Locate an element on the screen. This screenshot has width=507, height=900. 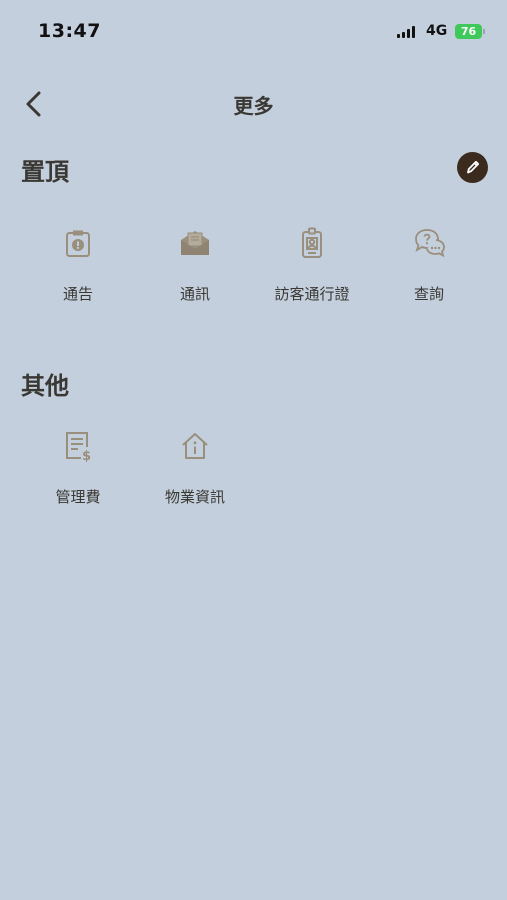
pinned-item-label: 查詢 is located at coordinates (428, 294).